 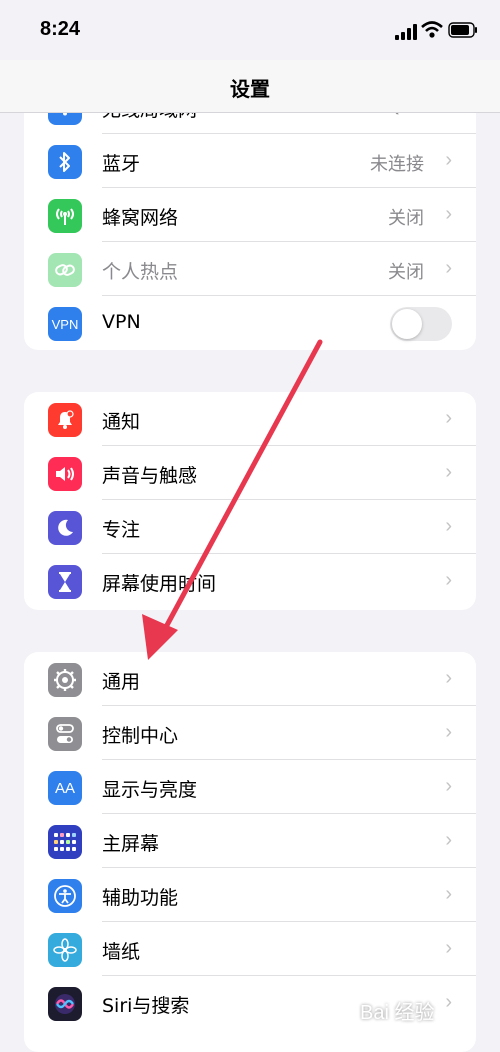 What do you see at coordinates (65, 582) in the screenshot?
I see `hourglass-icon` at bounding box center [65, 582].